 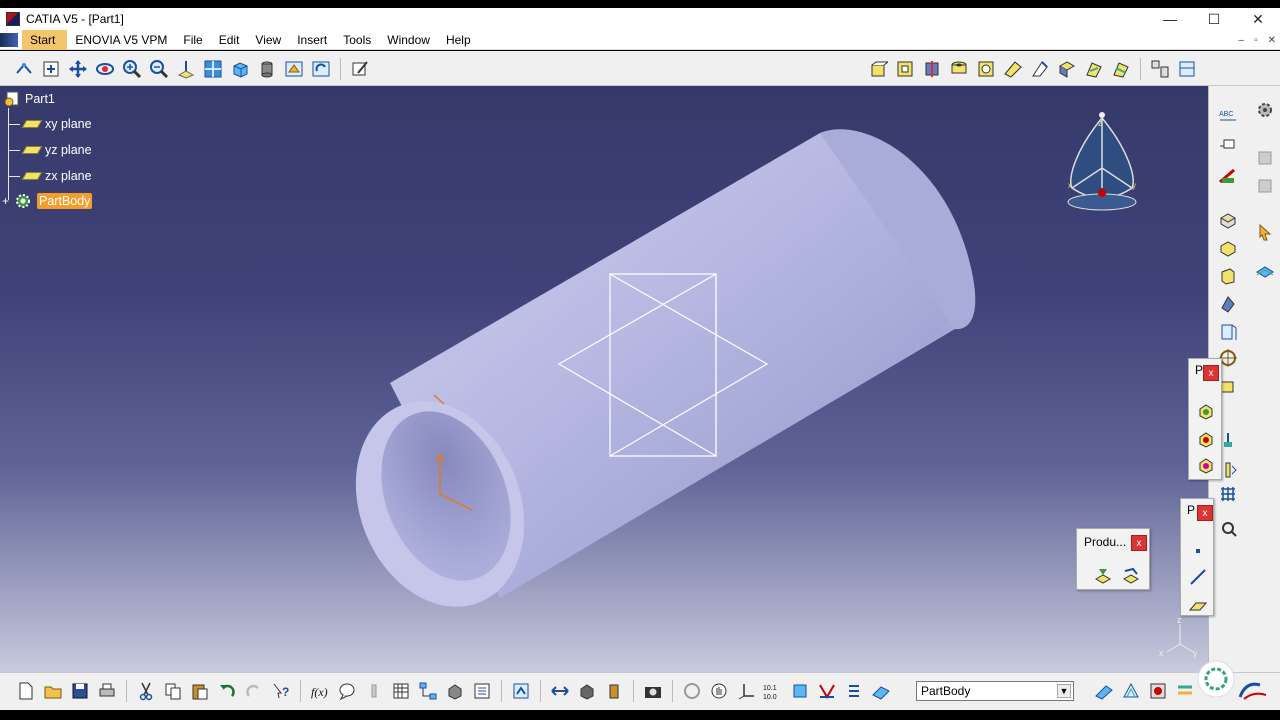 I want to click on menu-window: Window, so click(x=408, y=40).